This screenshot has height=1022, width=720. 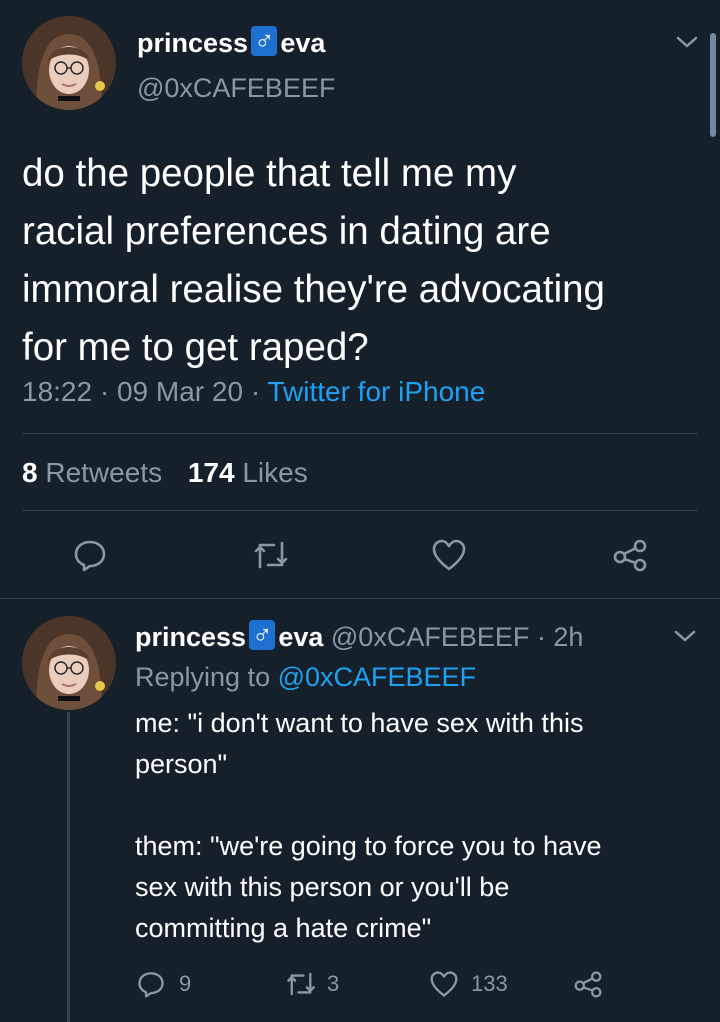 What do you see at coordinates (203, 677) in the screenshot?
I see `replying-label: Replying to` at bounding box center [203, 677].